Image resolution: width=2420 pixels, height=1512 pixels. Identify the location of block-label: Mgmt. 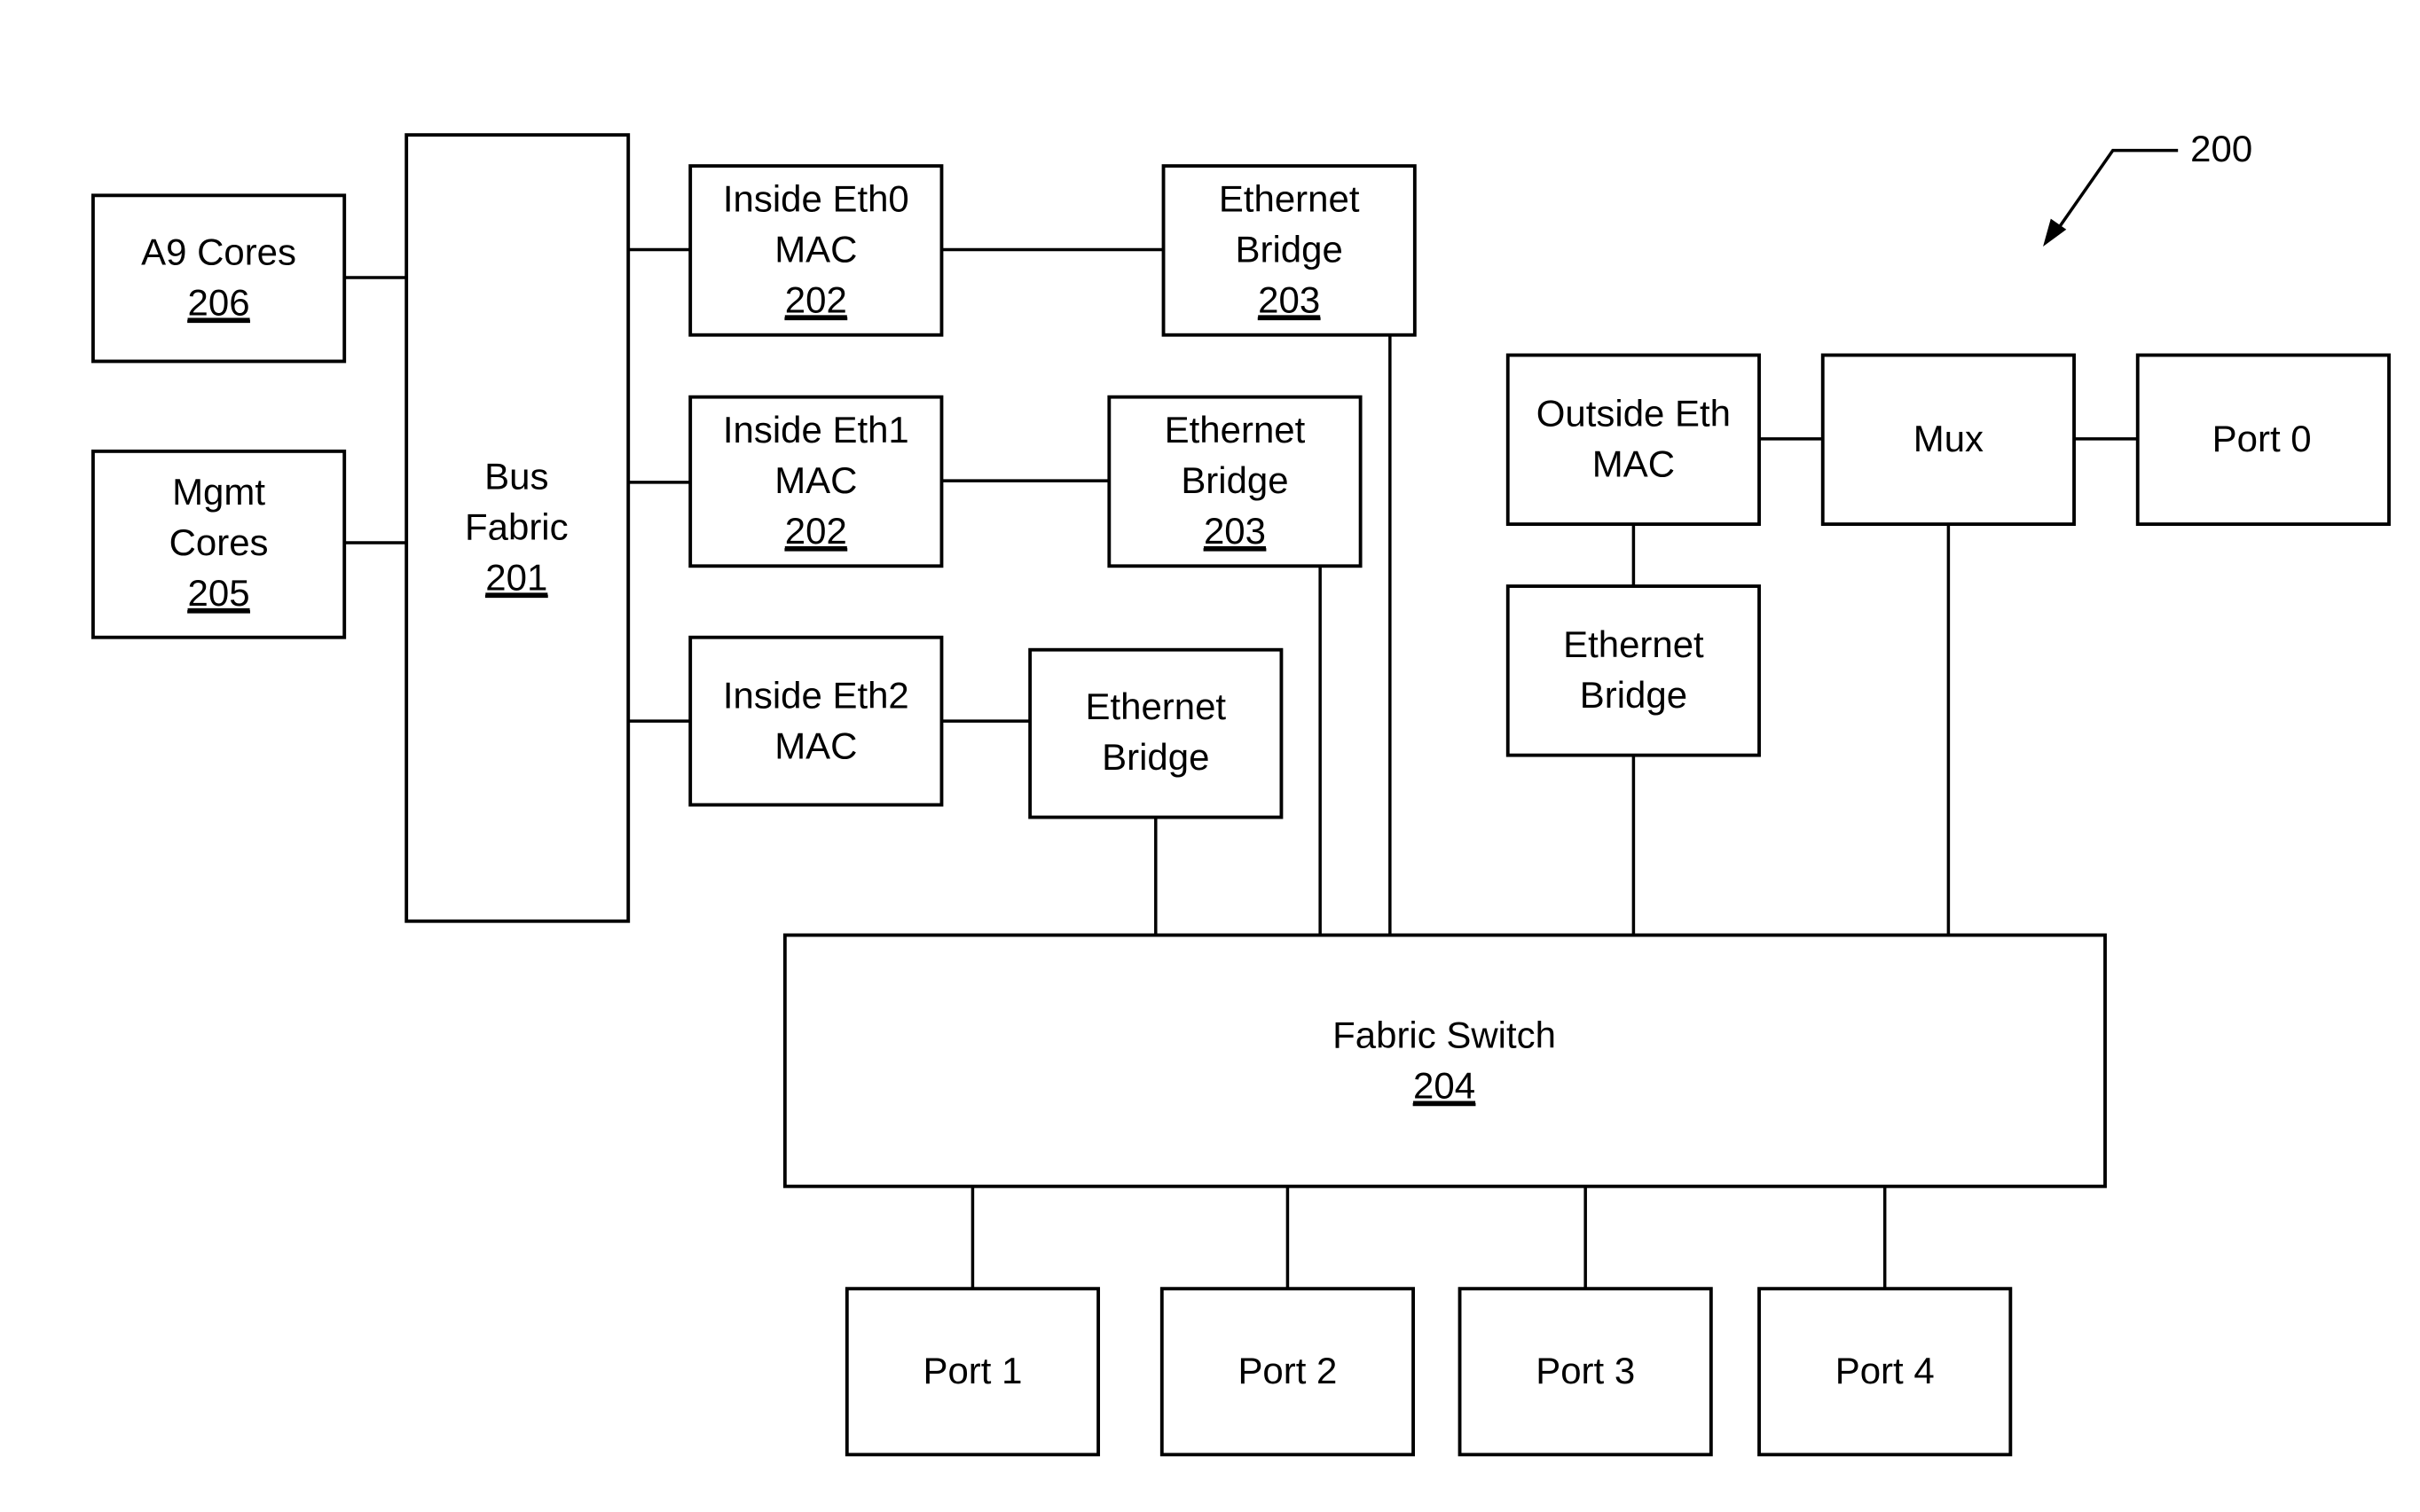
(218, 492).